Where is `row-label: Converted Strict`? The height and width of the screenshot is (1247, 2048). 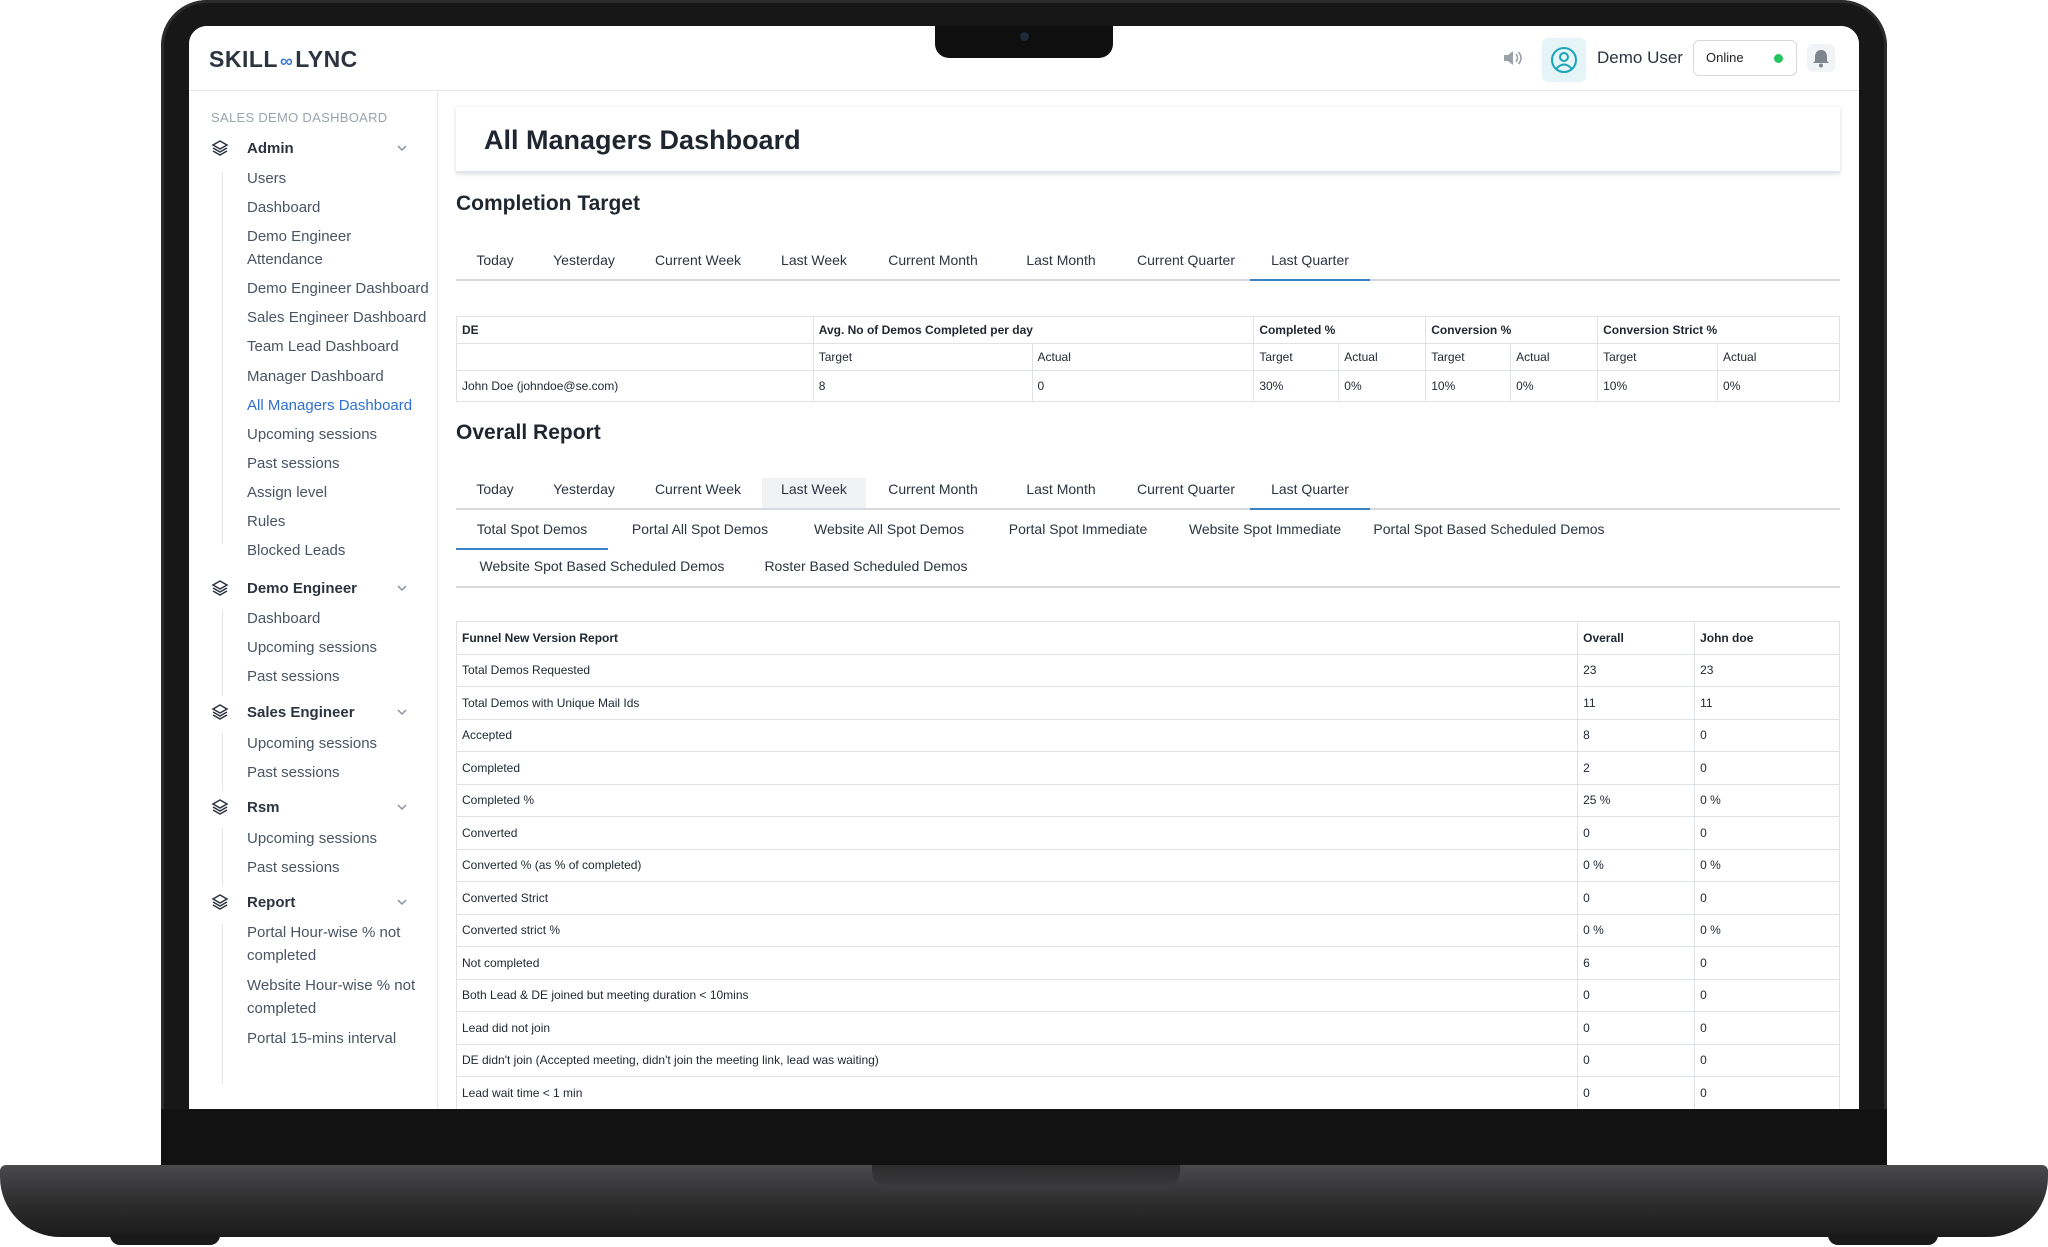 row-label: Converted Strict is located at coordinates (1017, 898).